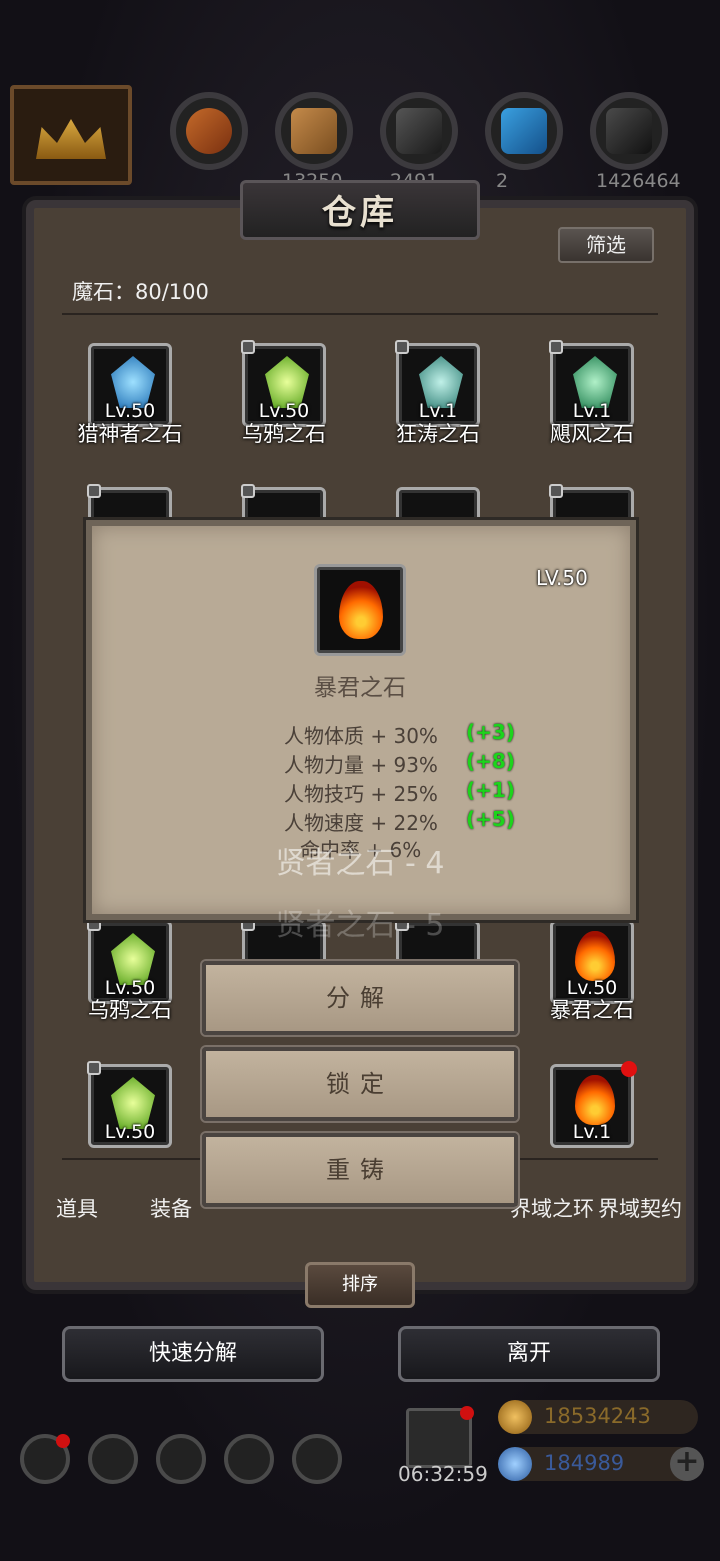 The width and height of the screenshot is (720, 1561). Describe the element at coordinates (113, 1459) in the screenshot. I see `achievement-icon` at that location.